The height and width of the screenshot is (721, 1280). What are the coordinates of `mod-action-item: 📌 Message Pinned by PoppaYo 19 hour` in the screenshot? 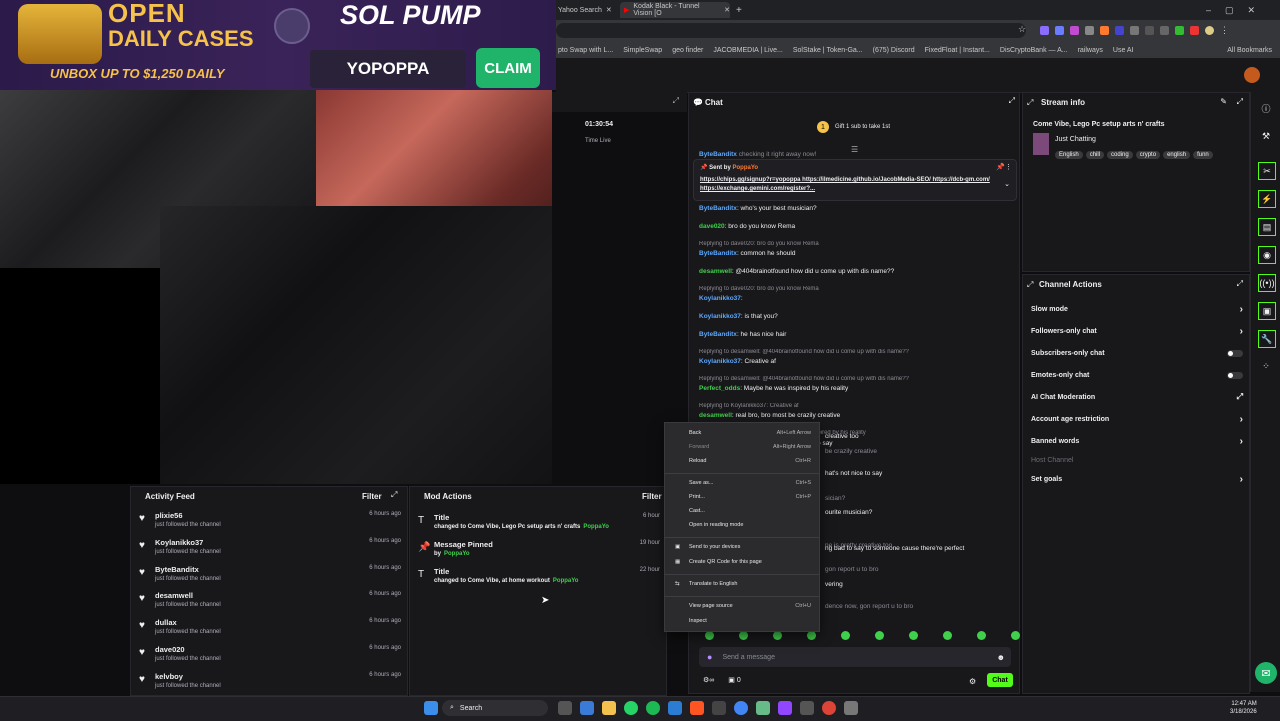 It's located at (539, 553).